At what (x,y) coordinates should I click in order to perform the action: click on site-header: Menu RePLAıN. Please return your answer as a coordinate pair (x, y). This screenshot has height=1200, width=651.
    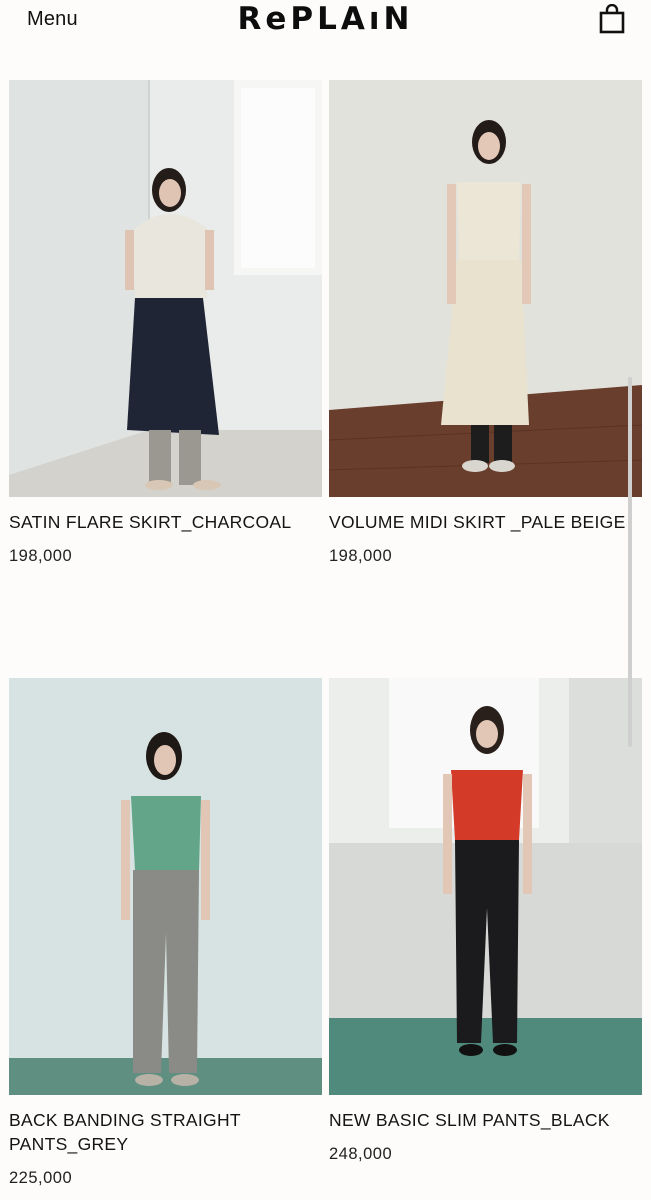
    Looking at the image, I should click on (325, 22).